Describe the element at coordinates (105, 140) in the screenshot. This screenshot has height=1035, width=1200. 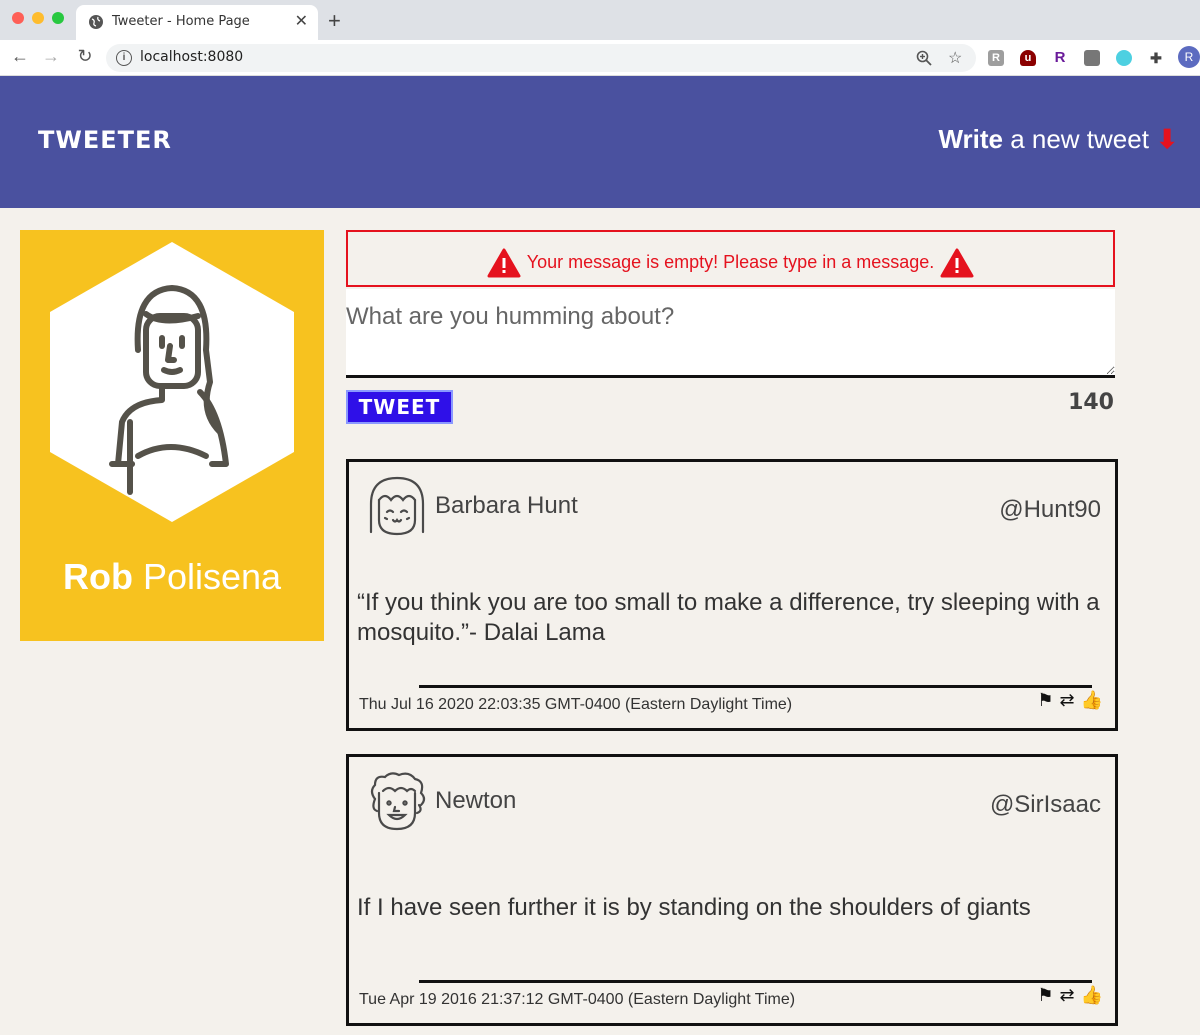
I see `app-logo: TWEETER` at that location.